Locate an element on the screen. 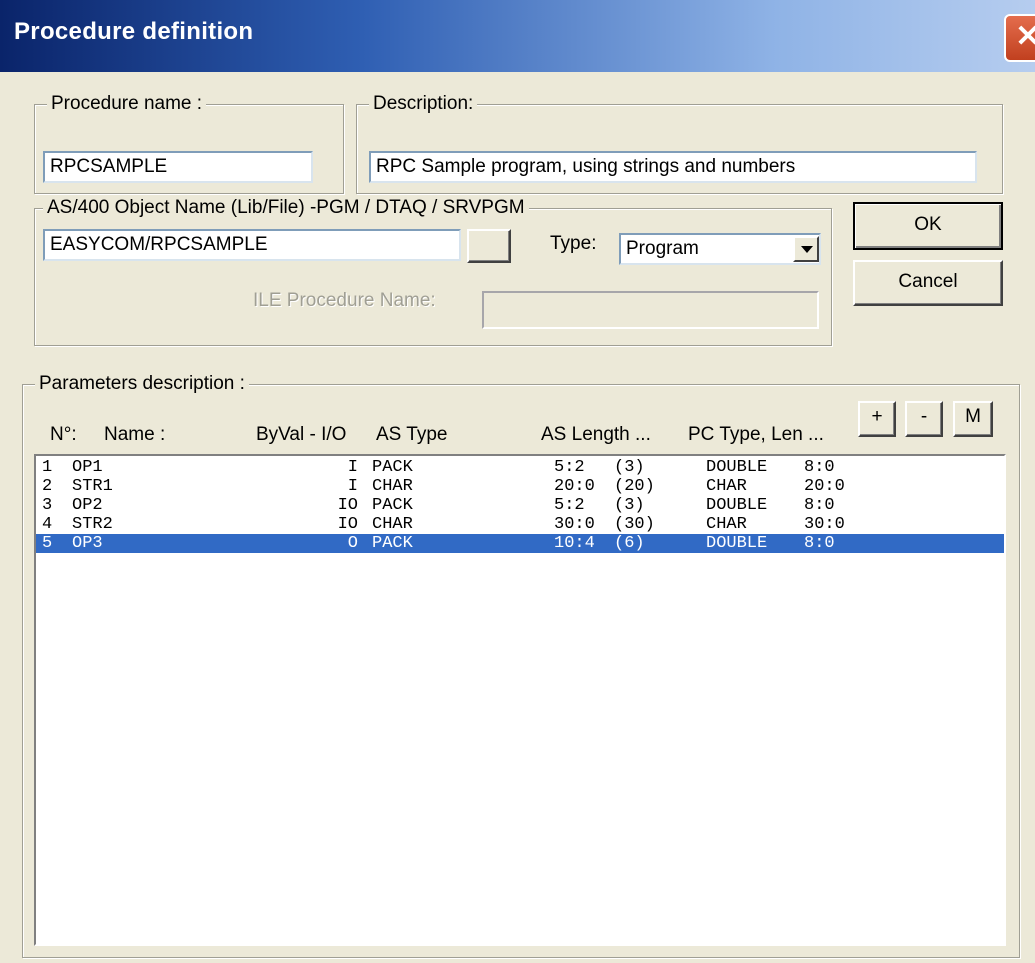 This screenshot has height=963, width=1035. table-row: 4 STR2 IO CHAR 30:0 (30) CHAR 30:0 is located at coordinates (520, 524).